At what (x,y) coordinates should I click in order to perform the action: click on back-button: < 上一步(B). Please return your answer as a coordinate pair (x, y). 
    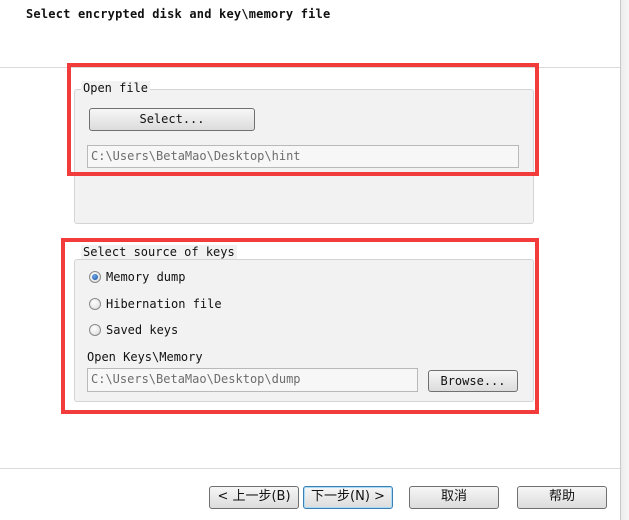
    Looking at the image, I should click on (254, 497).